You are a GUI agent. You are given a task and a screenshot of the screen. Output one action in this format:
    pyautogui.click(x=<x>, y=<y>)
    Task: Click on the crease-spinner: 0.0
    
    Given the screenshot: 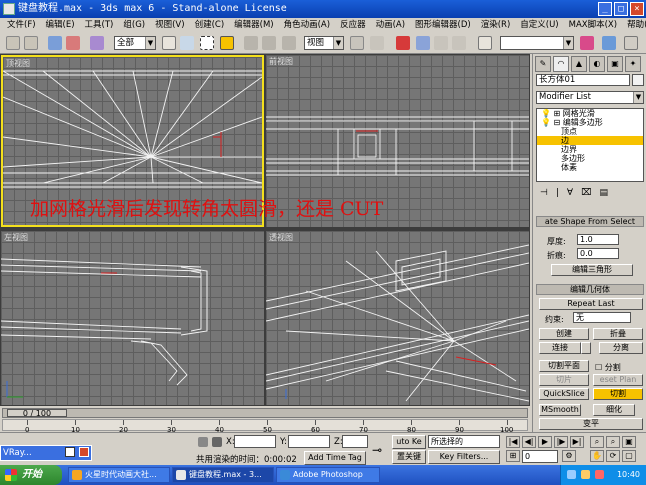 What is the action you would take?
    pyautogui.click(x=598, y=253)
    